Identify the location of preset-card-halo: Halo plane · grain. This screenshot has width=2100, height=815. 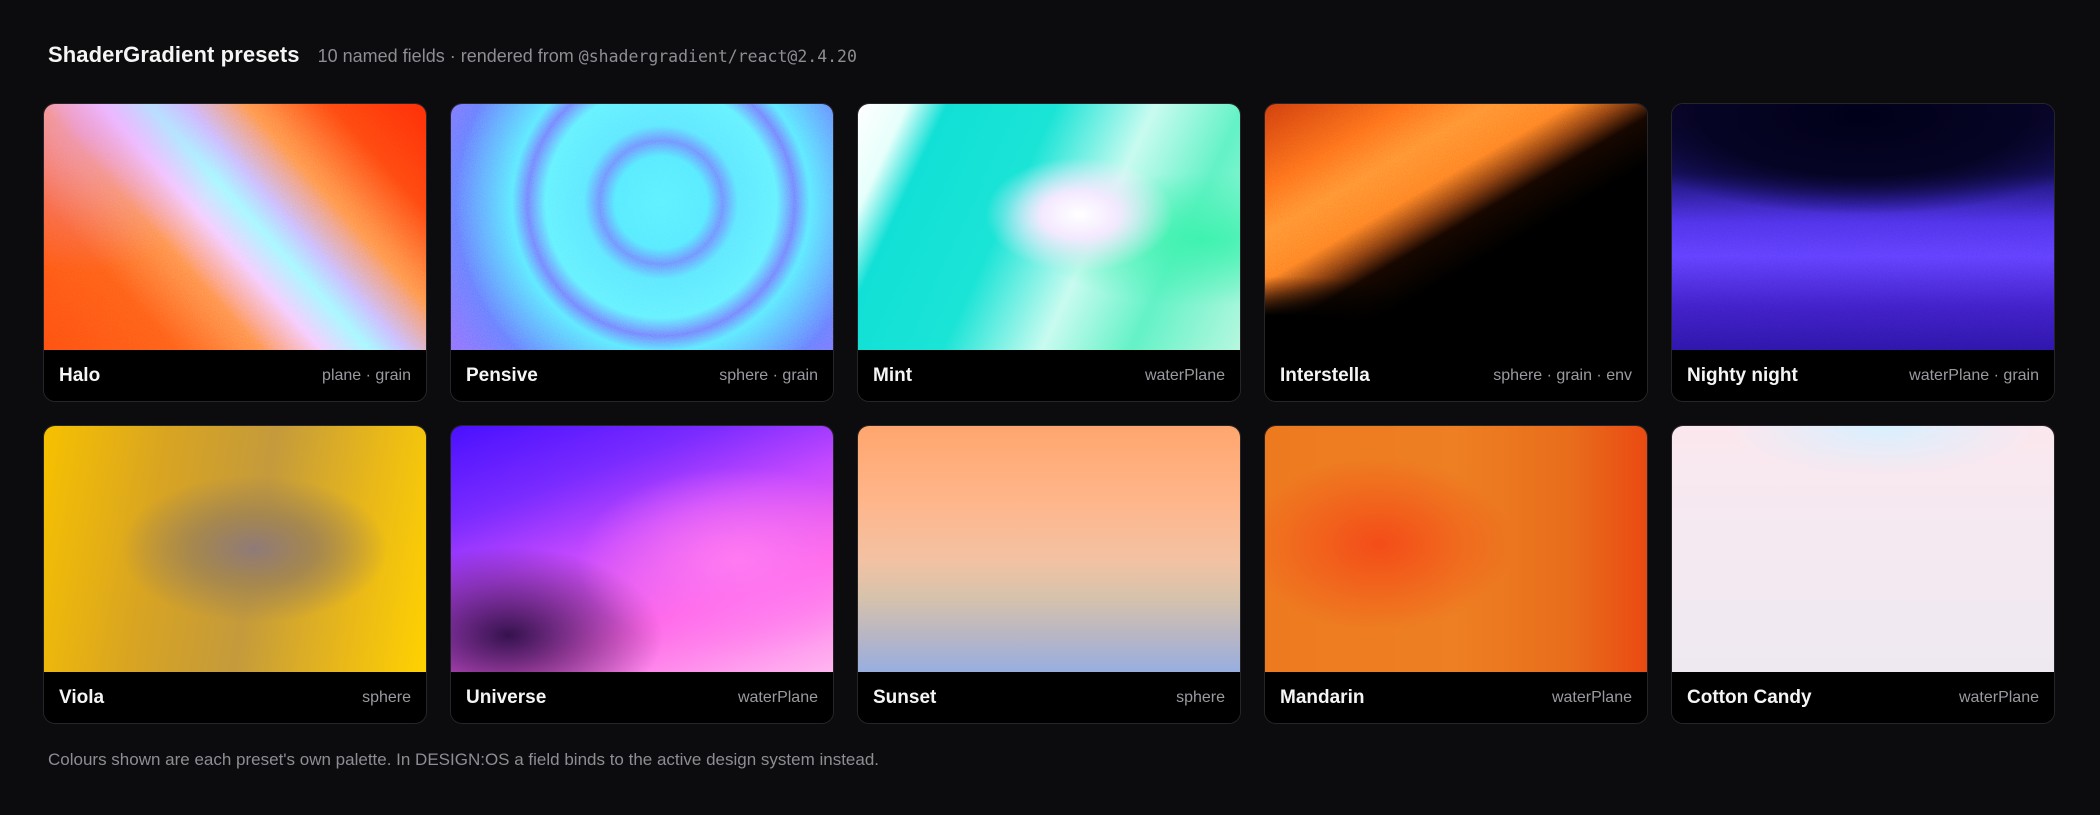
(235, 252).